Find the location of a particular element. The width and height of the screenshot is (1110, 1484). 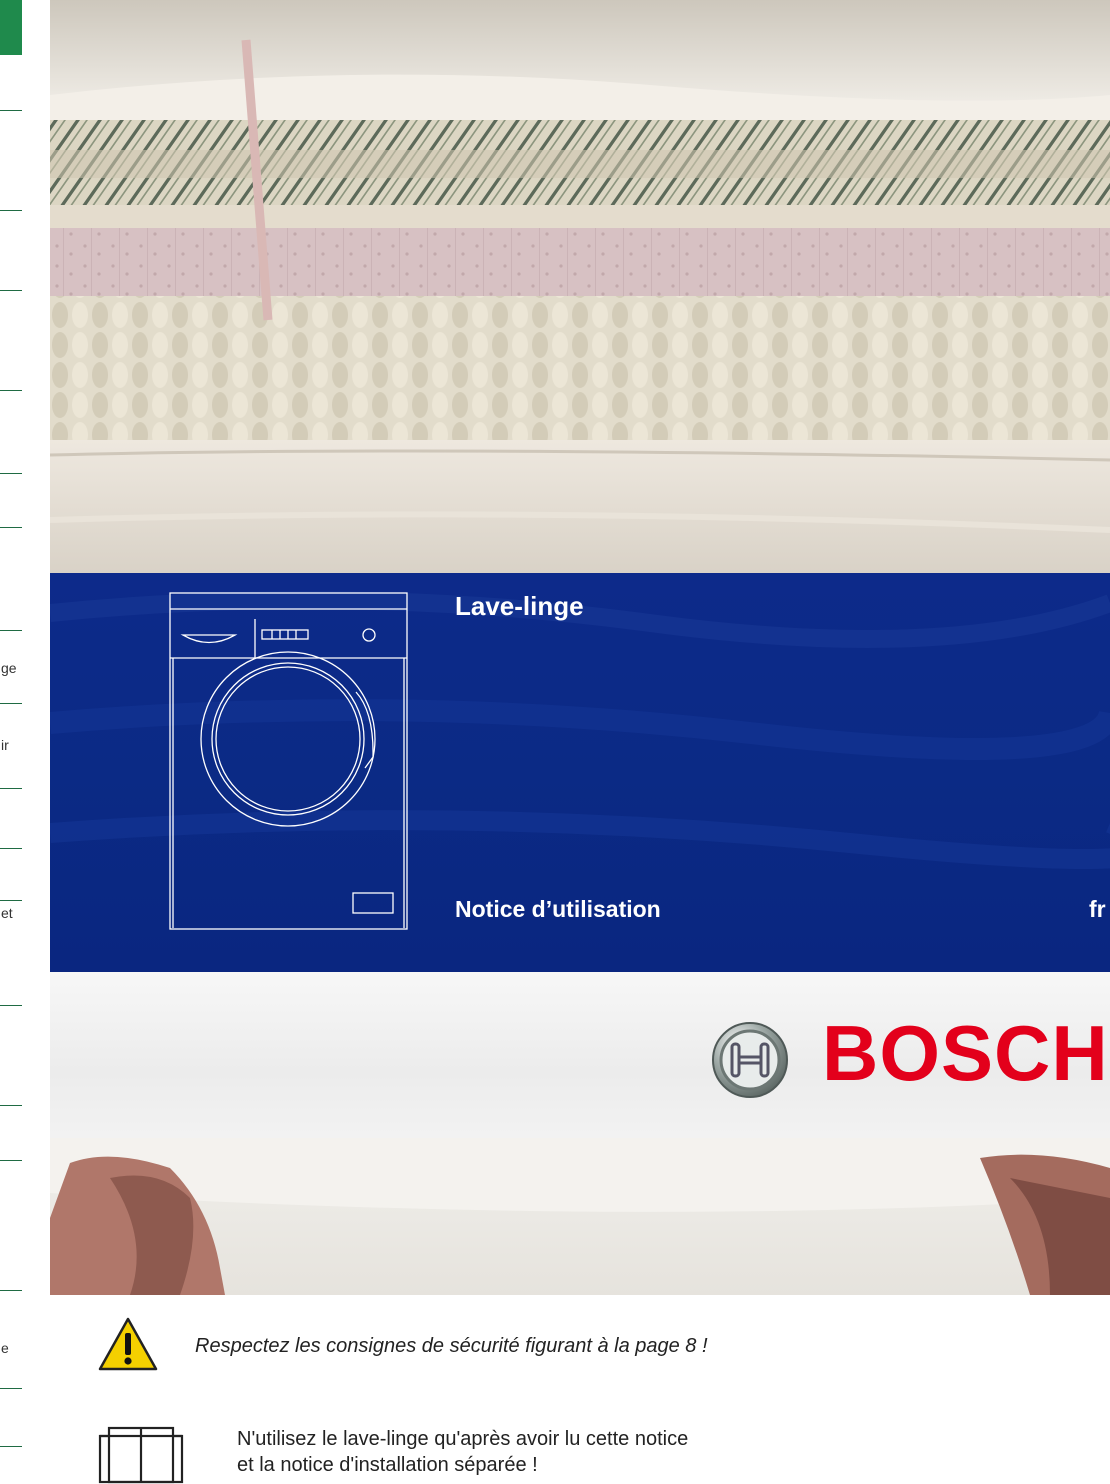

brand-wordmark: BOSCH is located at coordinates (965, 1053).